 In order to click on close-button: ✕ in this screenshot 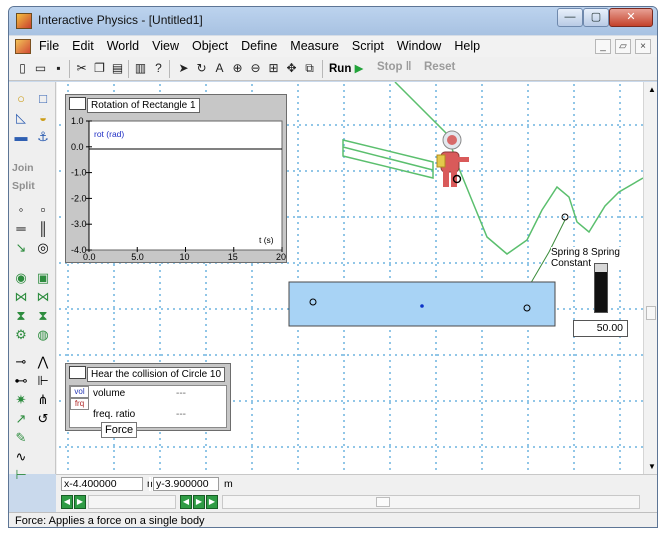, I will do `click(631, 17)`.